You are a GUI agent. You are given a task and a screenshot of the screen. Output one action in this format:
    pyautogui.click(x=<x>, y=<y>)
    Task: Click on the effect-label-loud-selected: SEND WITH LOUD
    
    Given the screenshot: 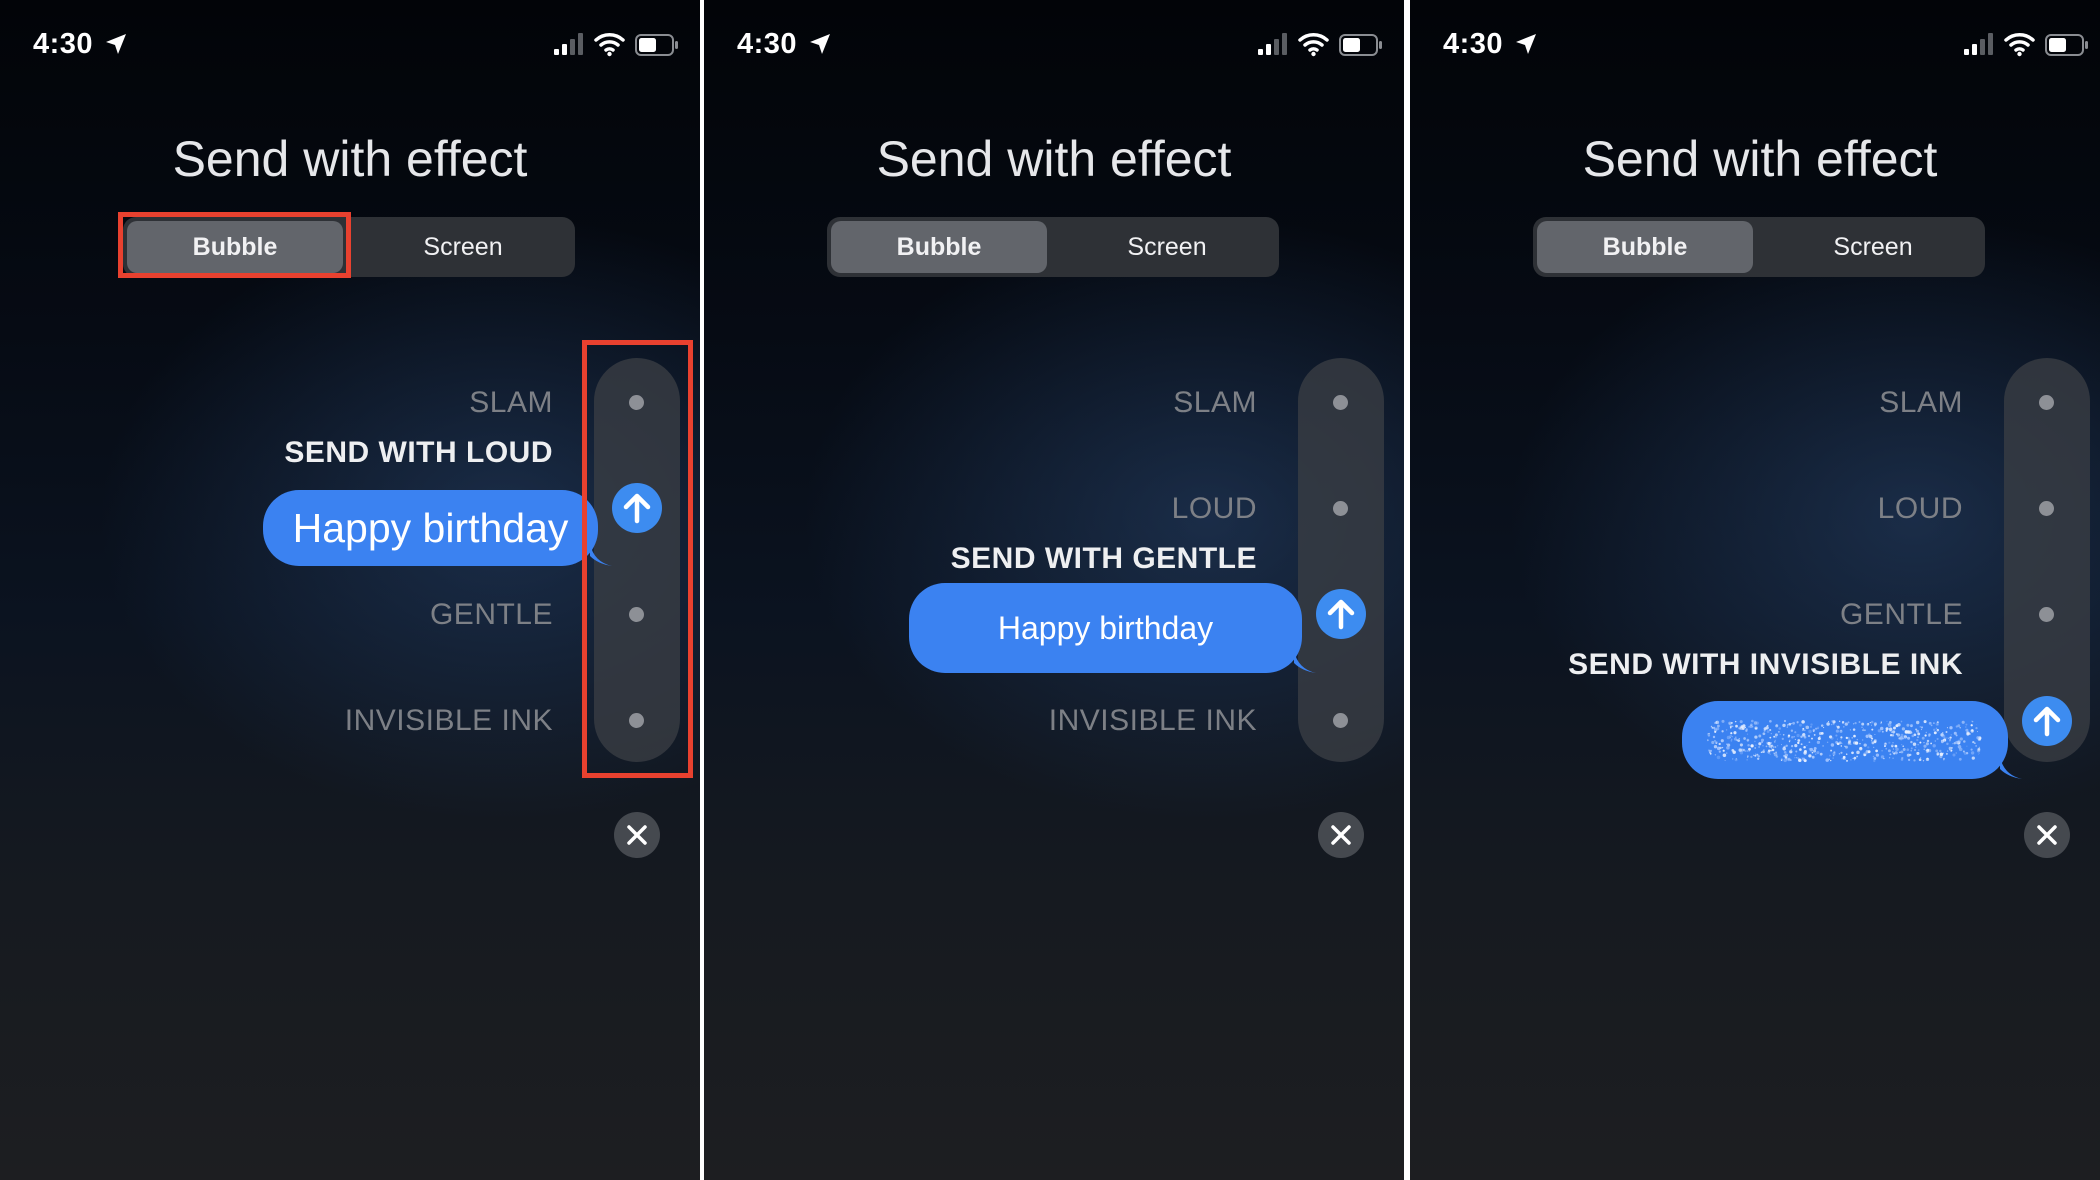 What is the action you would take?
    pyautogui.click(x=418, y=452)
    